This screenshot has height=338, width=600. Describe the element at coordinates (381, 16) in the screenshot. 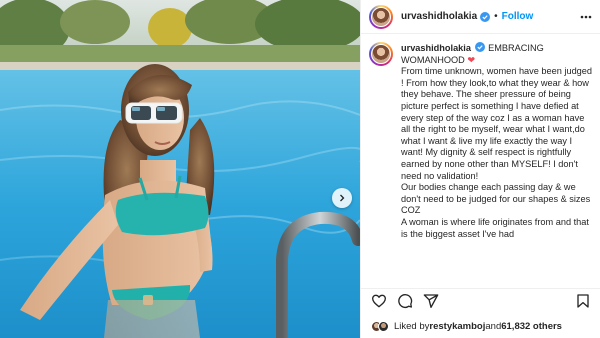

I see `author-avatar` at that location.